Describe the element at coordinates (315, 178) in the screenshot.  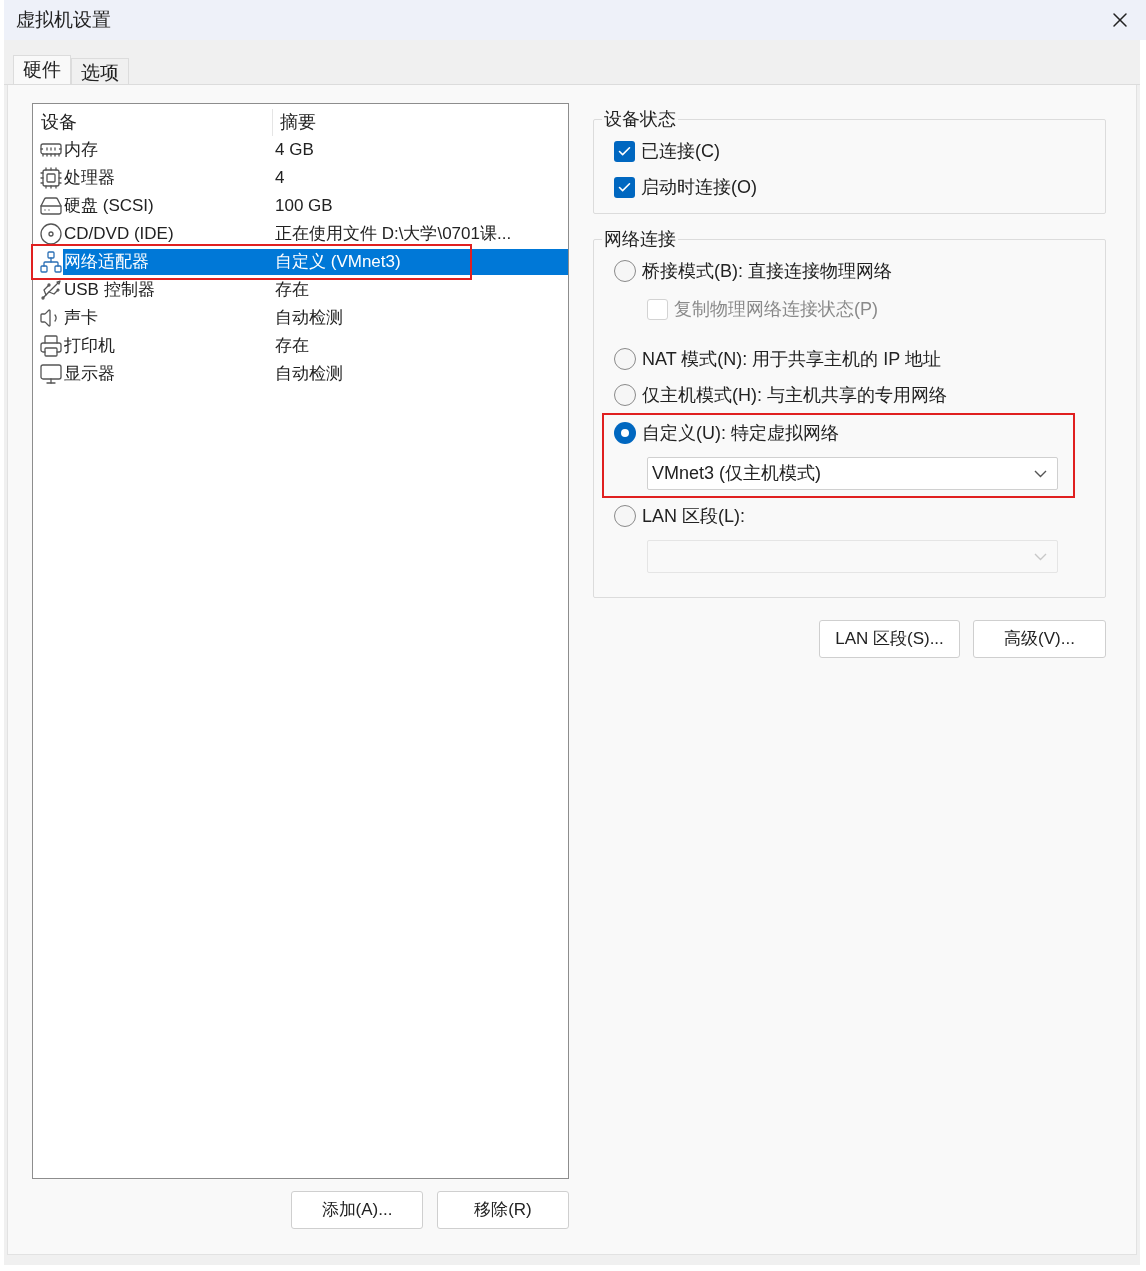
I see `device-row: 处理器 4` at that location.